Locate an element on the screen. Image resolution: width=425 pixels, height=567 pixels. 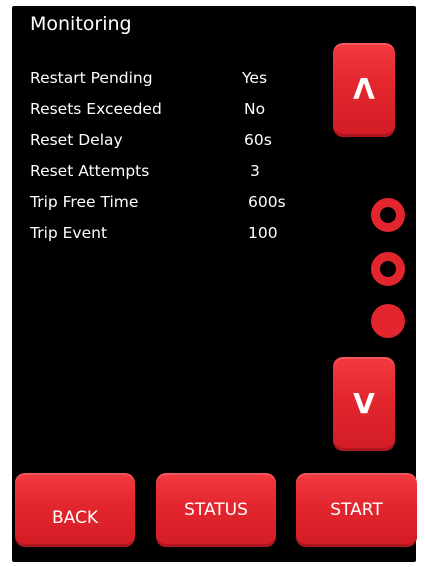
parameter-label: Resets Exceeded is located at coordinates (96, 109).